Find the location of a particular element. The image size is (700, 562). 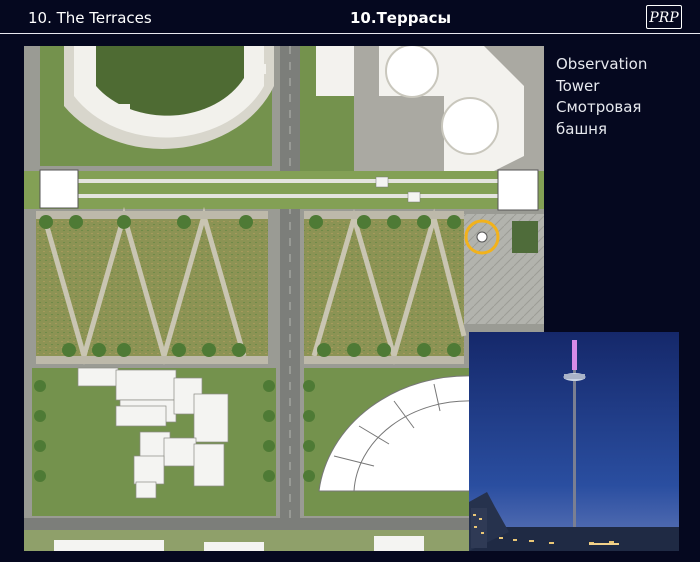

central-road is located at coordinates (290, 298).